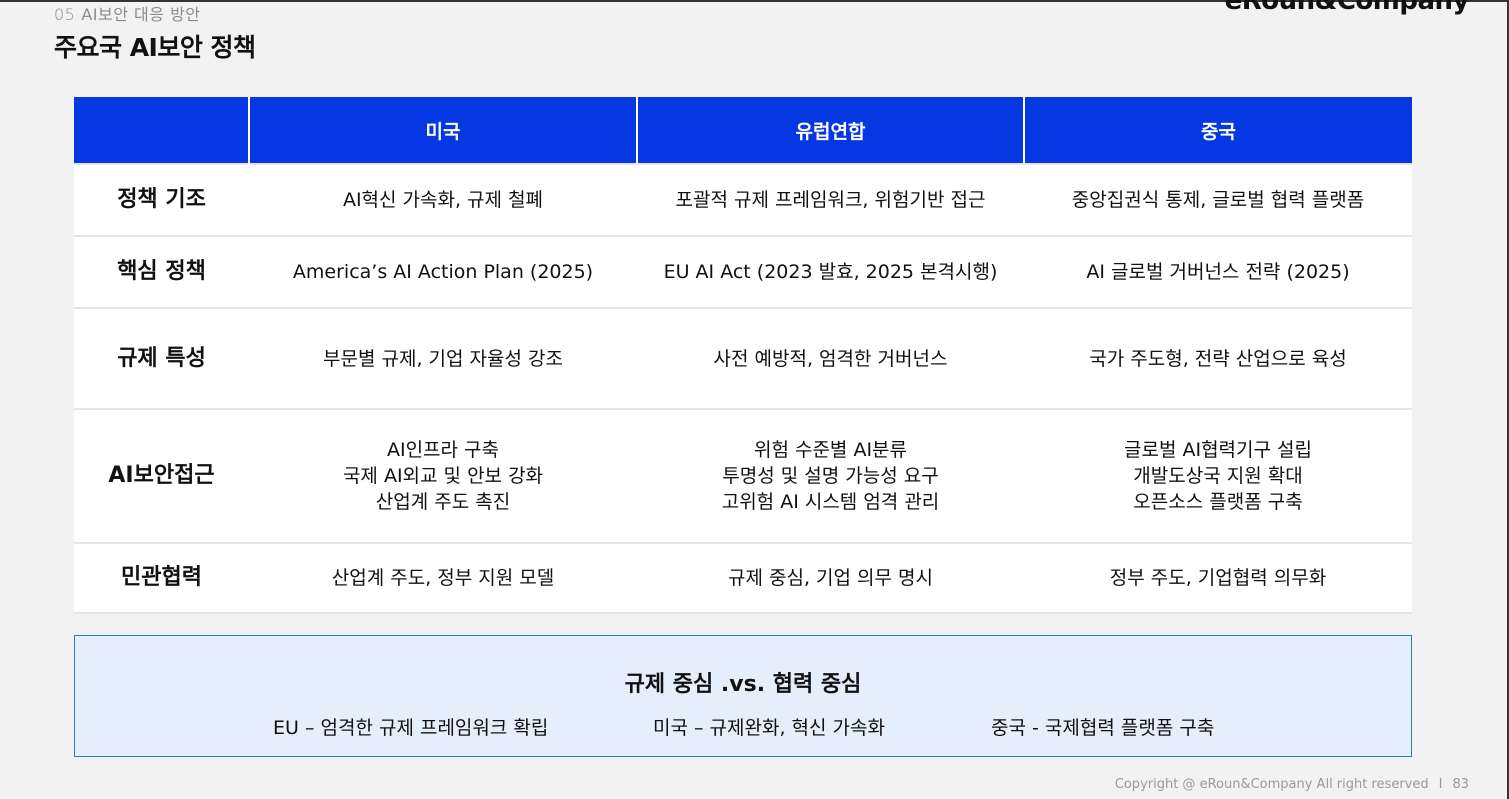 Image resolution: width=1509 pixels, height=799 pixels. I want to click on cell-line: 고위험 AI 시스템 엄격 관리, so click(830, 502).